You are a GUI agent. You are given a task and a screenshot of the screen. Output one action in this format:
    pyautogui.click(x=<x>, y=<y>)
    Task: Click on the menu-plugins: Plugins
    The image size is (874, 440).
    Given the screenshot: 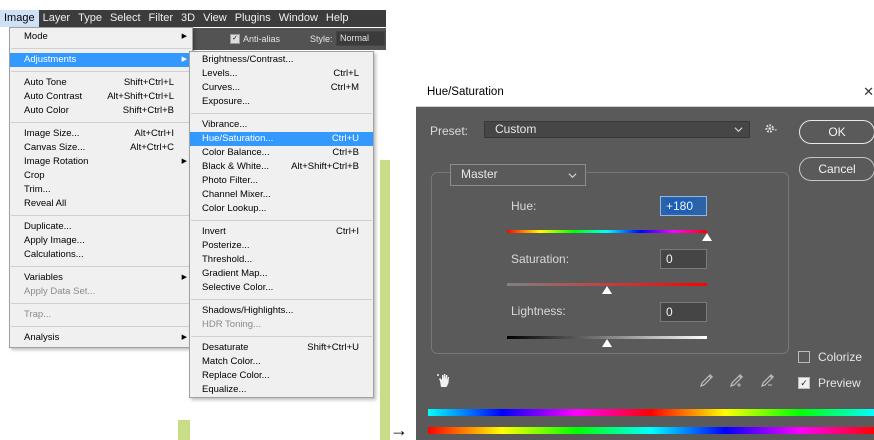 What is the action you would take?
    pyautogui.click(x=253, y=18)
    